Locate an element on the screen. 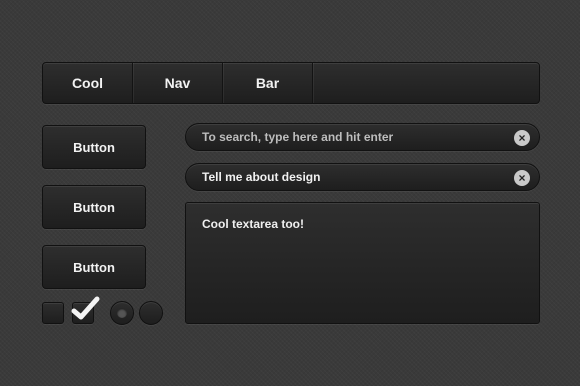  radio-unselected is located at coordinates (151, 313).